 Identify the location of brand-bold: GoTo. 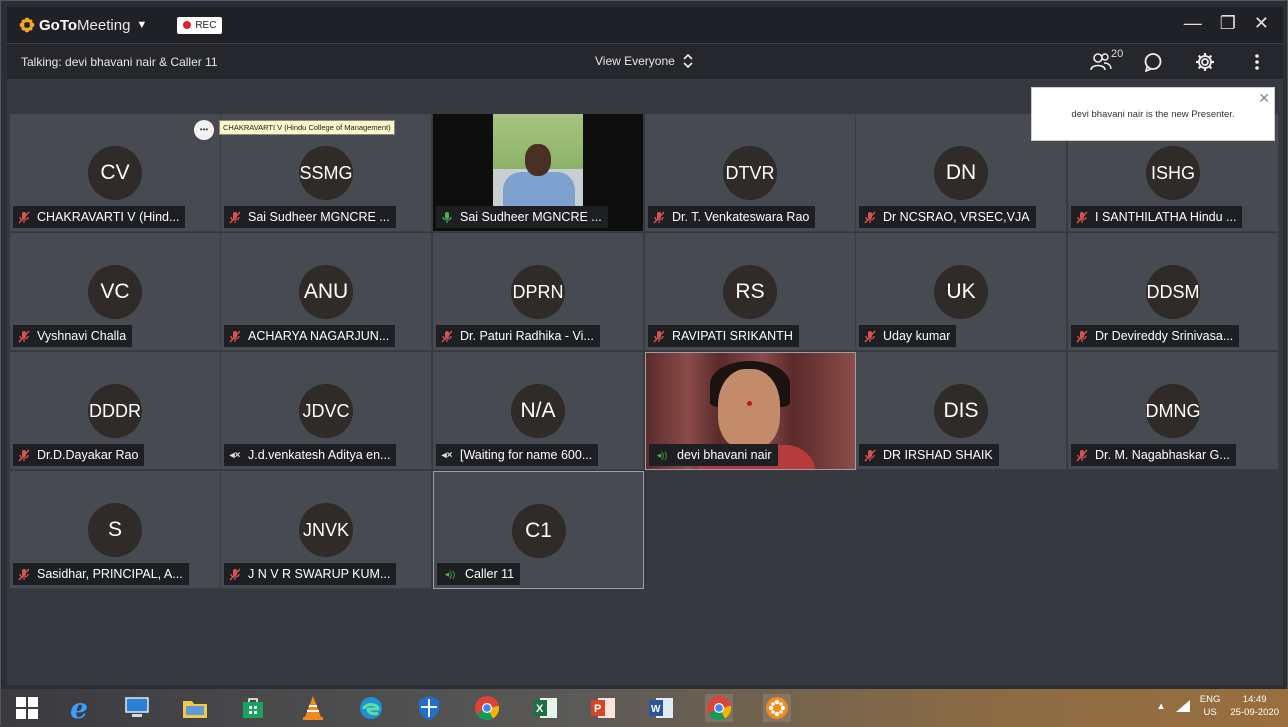
(58, 25).